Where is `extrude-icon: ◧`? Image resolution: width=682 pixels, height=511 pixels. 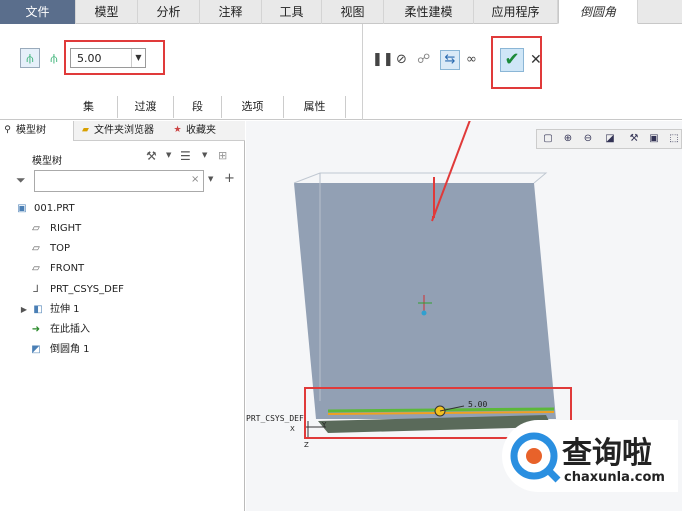 extrude-icon: ◧ is located at coordinates (38, 309).